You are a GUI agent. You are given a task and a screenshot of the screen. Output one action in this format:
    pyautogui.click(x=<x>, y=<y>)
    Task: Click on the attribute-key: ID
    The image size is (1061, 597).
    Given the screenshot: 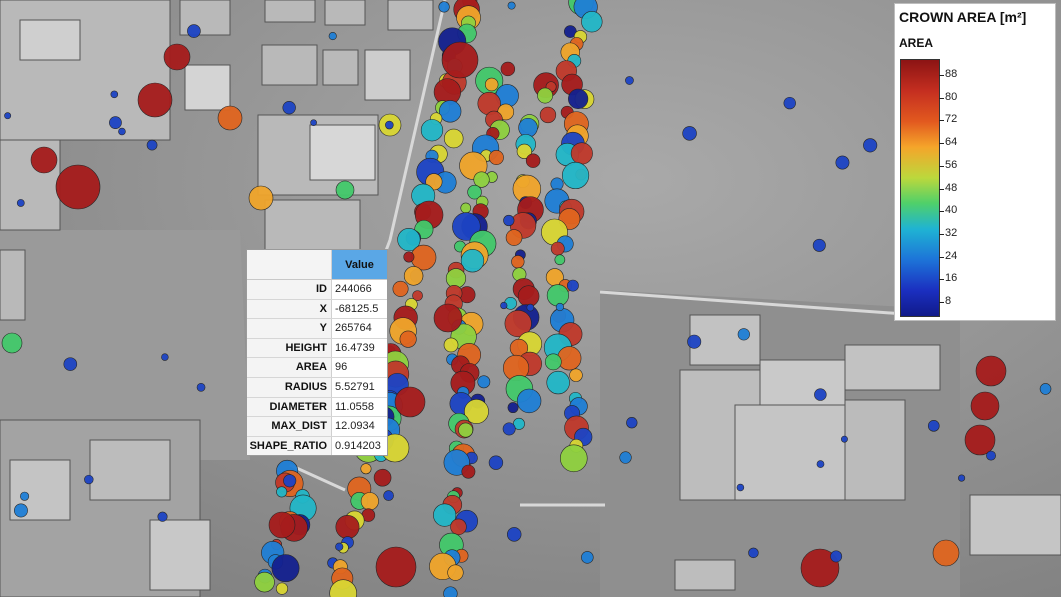 What is the action you would take?
    pyautogui.click(x=289, y=289)
    